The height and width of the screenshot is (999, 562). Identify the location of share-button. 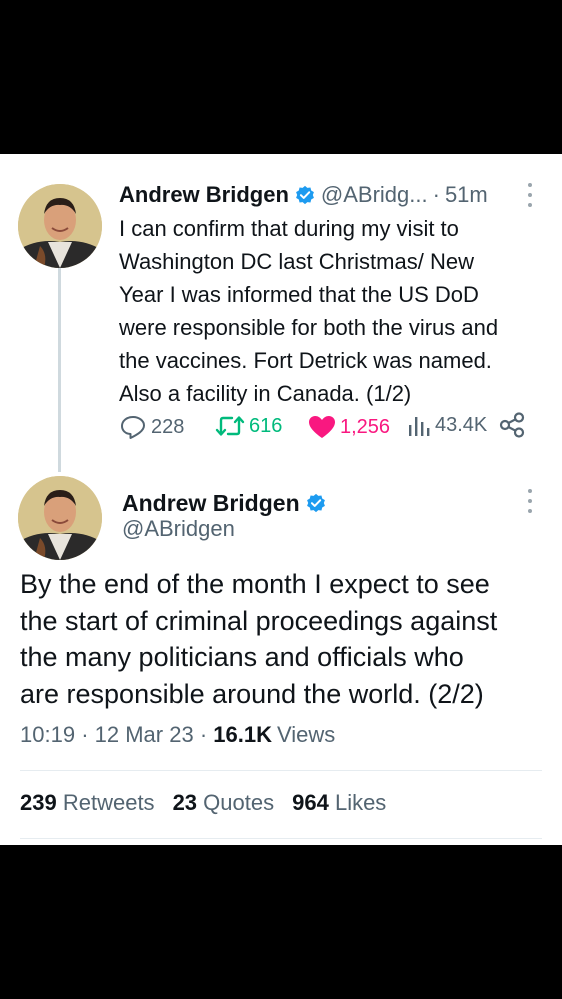
(514, 425).